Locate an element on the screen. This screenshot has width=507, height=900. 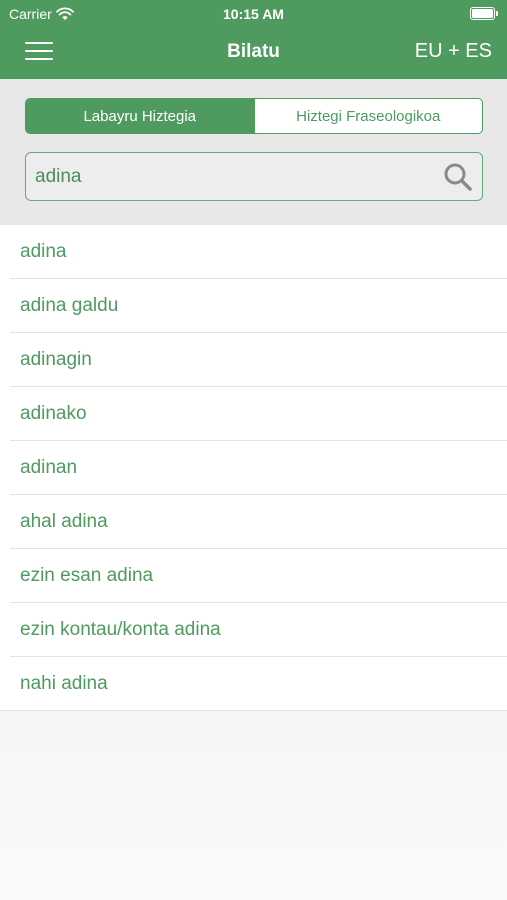
list-item: adinan is located at coordinates (253, 468).